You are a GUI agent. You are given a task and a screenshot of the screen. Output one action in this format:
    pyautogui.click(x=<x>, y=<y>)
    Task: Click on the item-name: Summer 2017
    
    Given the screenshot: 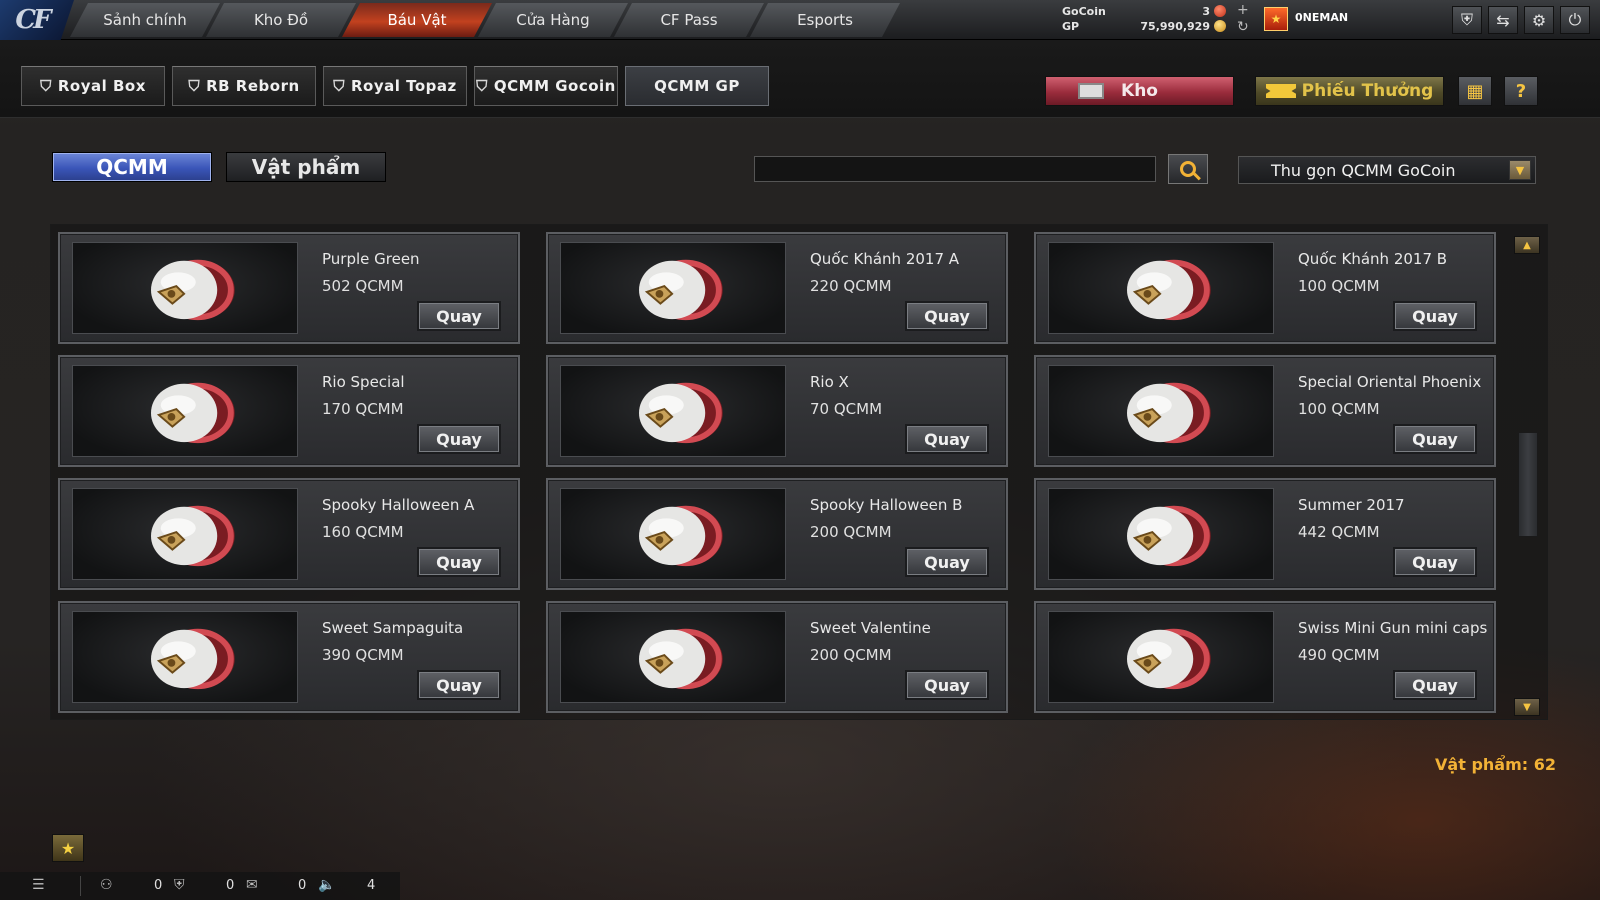 What is the action you would take?
    pyautogui.click(x=1351, y=505)
    